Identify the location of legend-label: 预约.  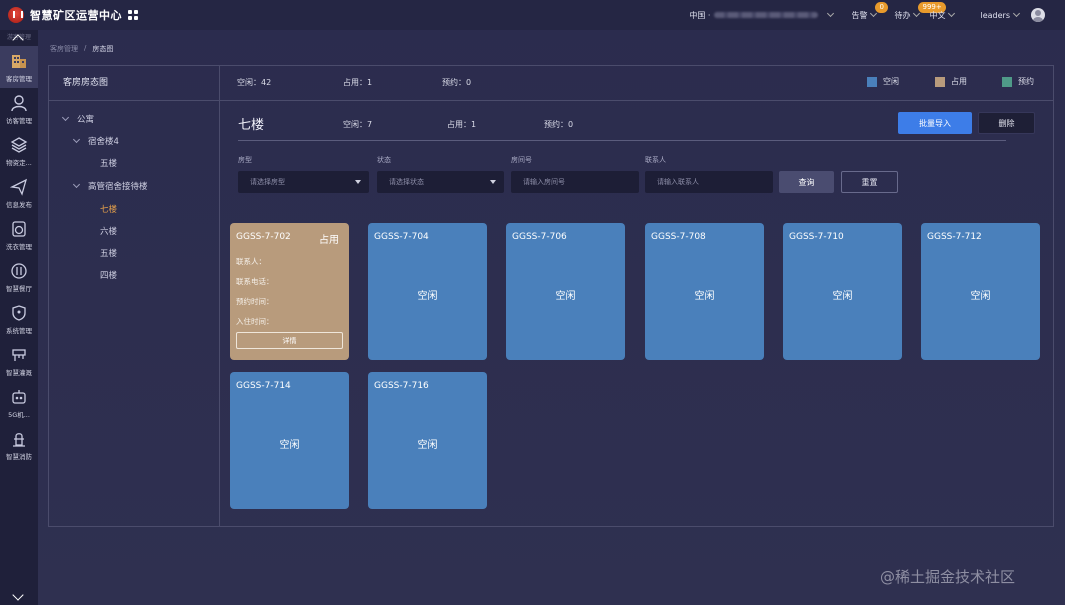
(1026, 81).